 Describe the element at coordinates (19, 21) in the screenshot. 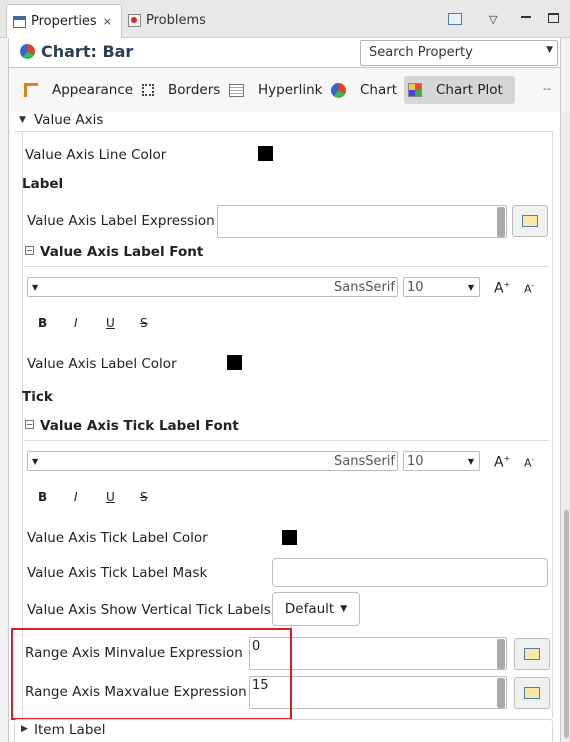

I see `properties-icon` at that location.